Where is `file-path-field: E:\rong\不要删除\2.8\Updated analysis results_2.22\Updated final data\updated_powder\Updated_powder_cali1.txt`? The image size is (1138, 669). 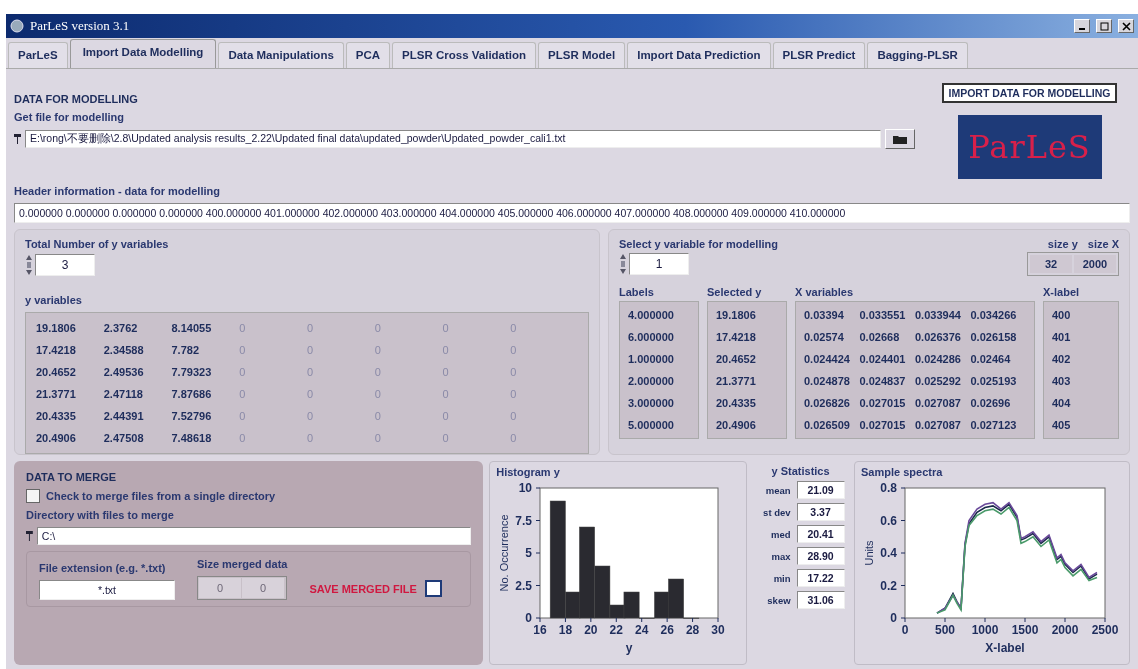
file-path-field: E:\rong\不要删除\2.8\Updated analysis results_2.22\Updated final data\updated_powder\Updated_powder_cali1.txt is located at coordinates (453, 139).